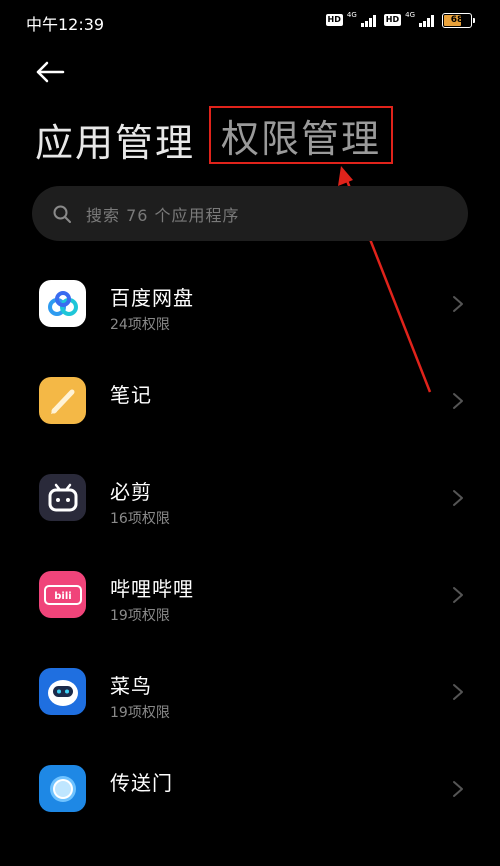 This screenshot has width=500, height=866. I want to click on status-icons: HD 4G HD 4G 68, so click(400, 20).